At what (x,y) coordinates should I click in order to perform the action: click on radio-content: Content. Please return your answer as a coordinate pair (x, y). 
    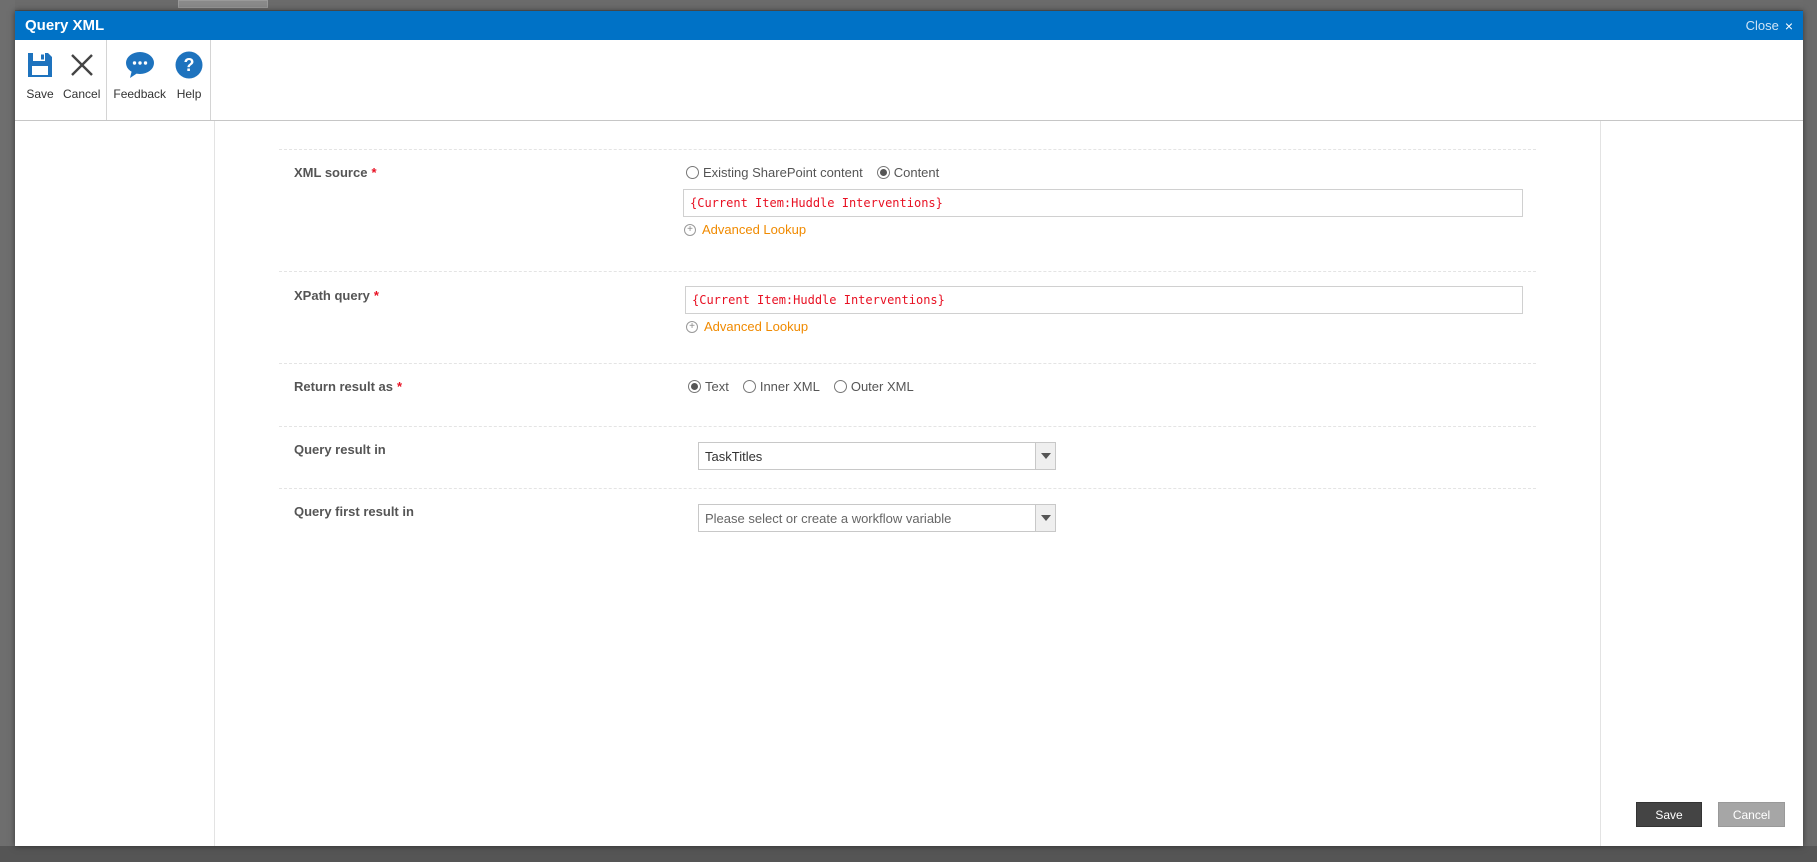
    Looking at the image, I should click on (908, 172).